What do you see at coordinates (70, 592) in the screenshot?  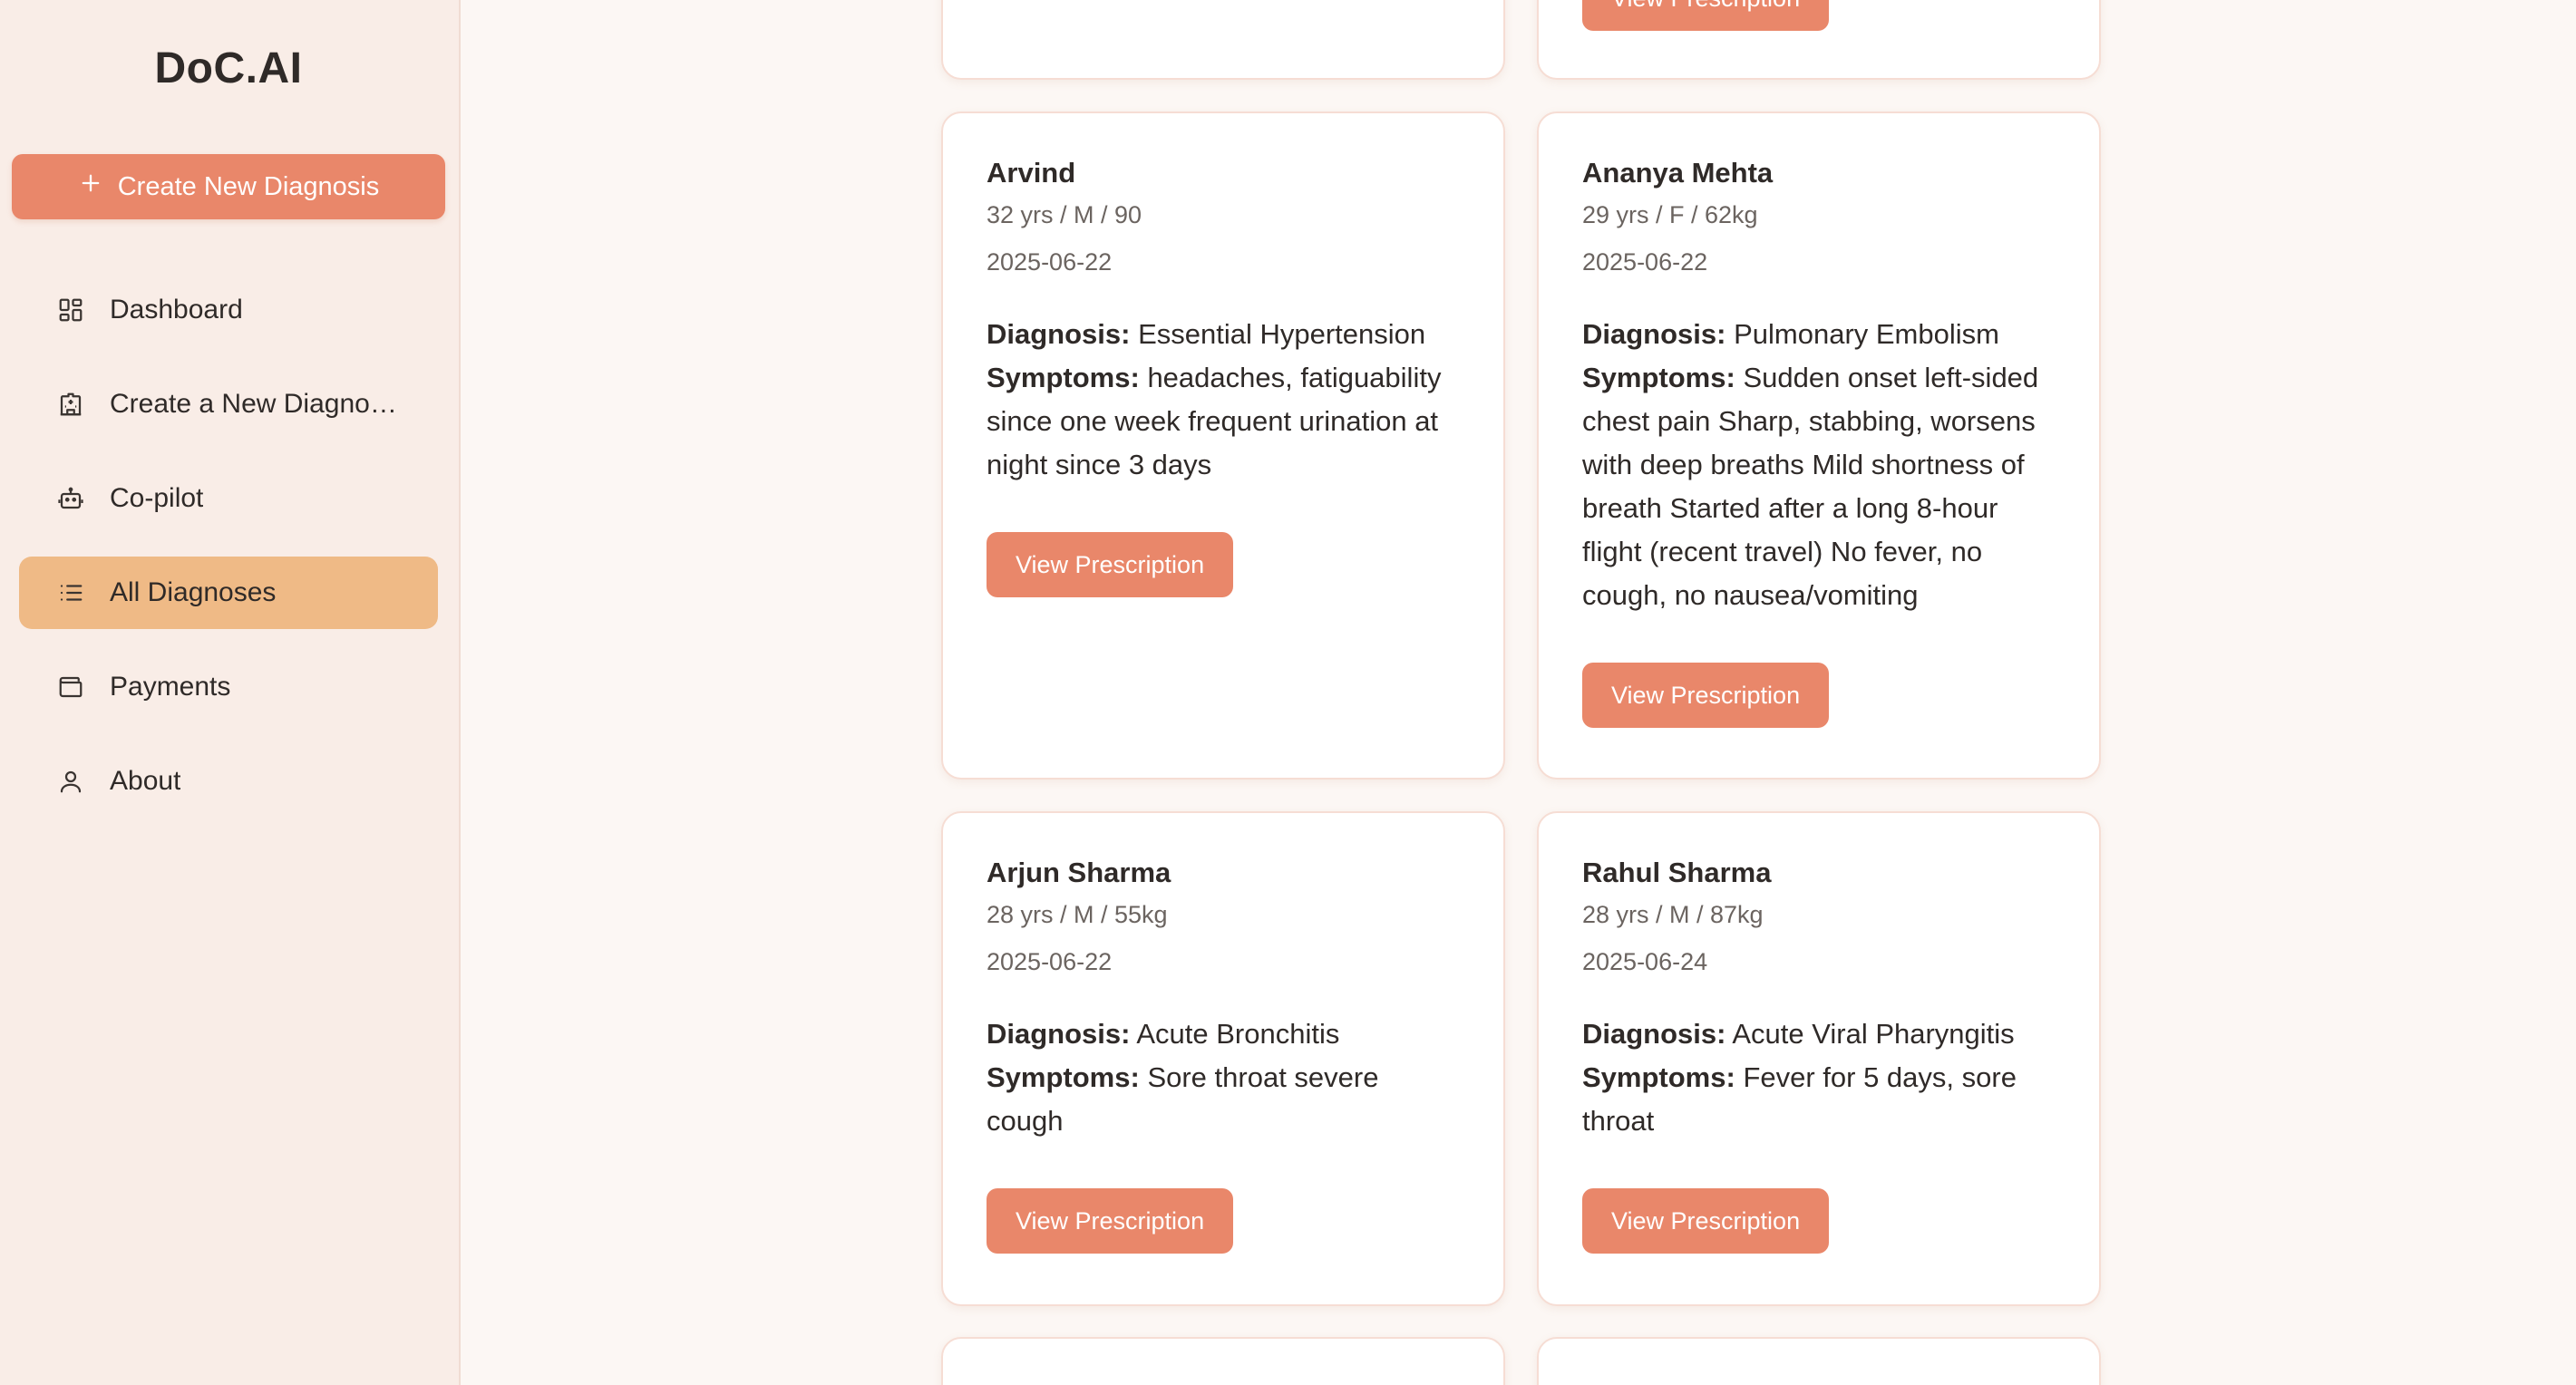 I see `list-icon` at bounding box center [70, 592].